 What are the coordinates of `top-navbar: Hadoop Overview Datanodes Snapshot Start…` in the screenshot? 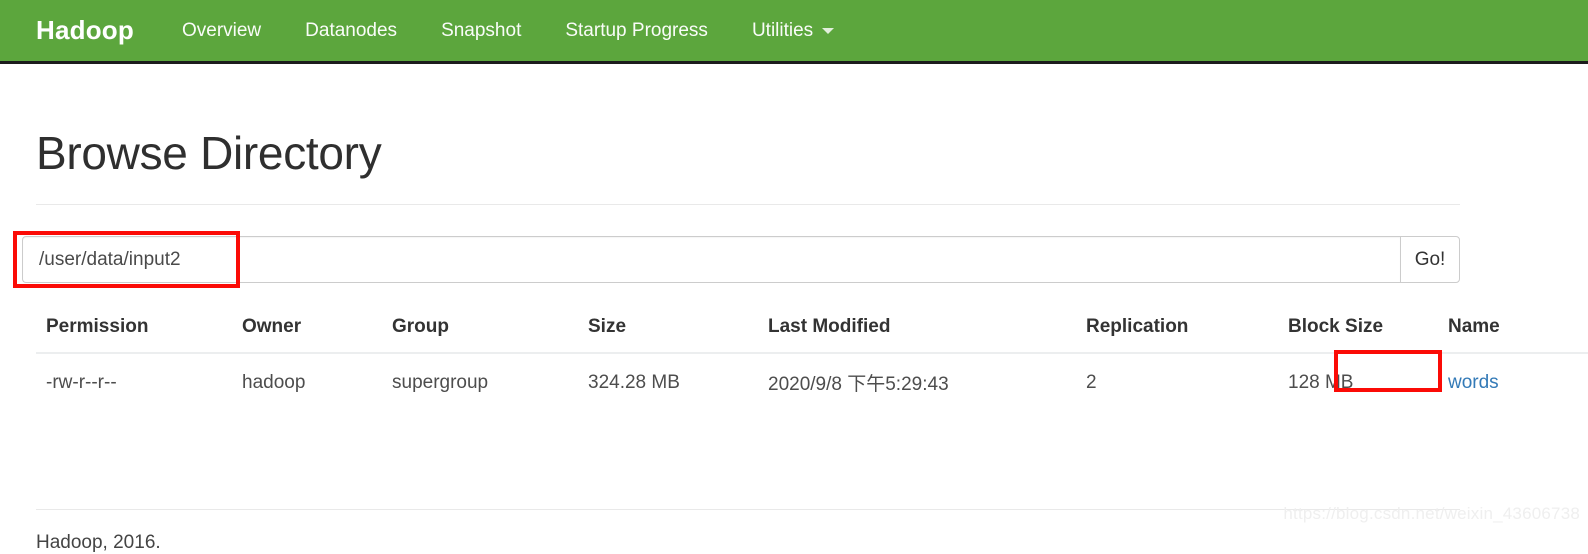 It's located at (794, 32).